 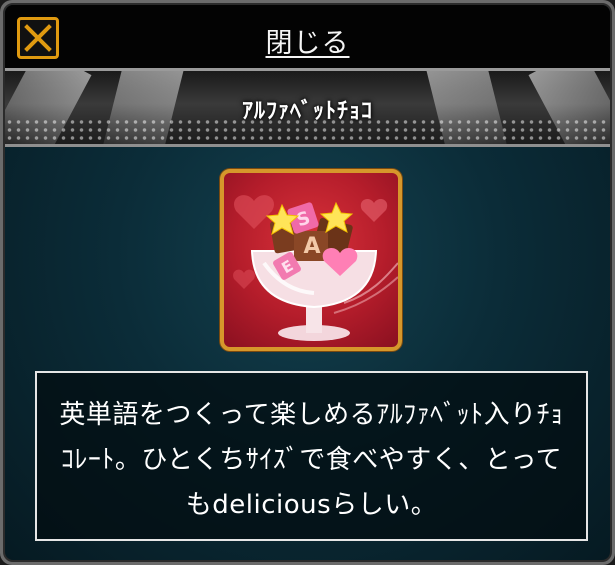 What do you see at coordinates (315, 268) in the screenshot?
I see `alphabet-chocolate-parfait-icon: S A E` at bounding box center [315, 268].